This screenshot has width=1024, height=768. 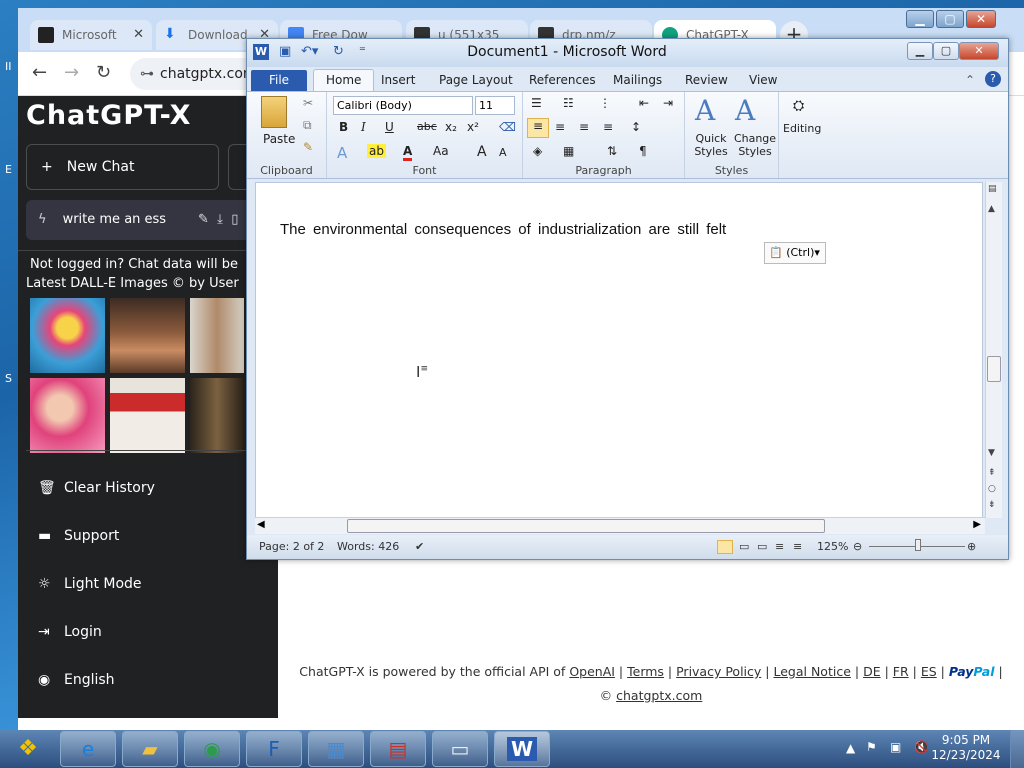 I want to click on change-case-icon: Aa, so click(x=441, y=151).